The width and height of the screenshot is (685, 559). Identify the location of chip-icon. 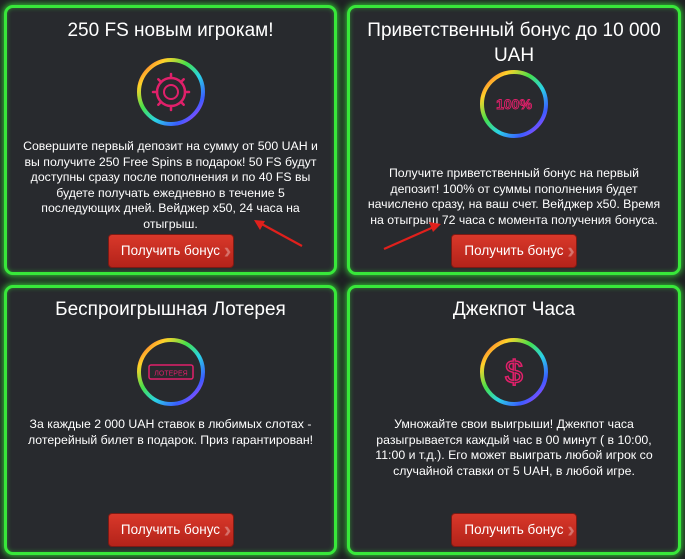
(170, 92).